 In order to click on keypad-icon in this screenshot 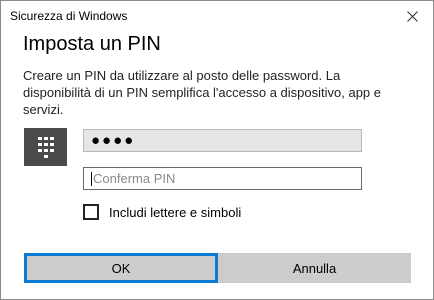, I will do `click(45, 147)`.